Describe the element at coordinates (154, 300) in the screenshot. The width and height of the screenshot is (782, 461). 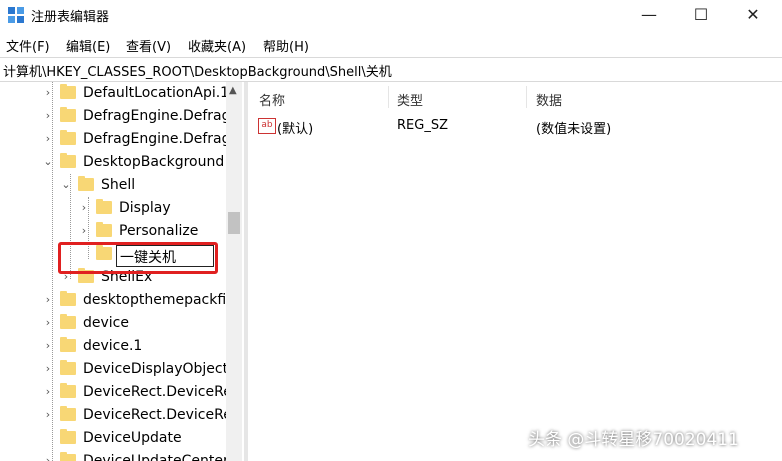
I see `tree-item-label: desktopthemepackfil` at that location.